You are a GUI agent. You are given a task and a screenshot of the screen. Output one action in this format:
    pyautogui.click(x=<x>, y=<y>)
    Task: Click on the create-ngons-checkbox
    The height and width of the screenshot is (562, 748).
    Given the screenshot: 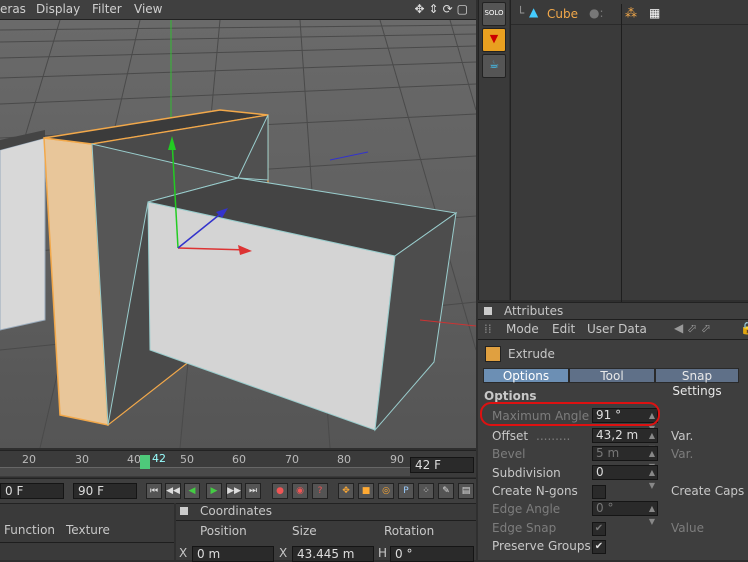 What is the action you would take?
    pyautogui.click(x=599, y=492)
    